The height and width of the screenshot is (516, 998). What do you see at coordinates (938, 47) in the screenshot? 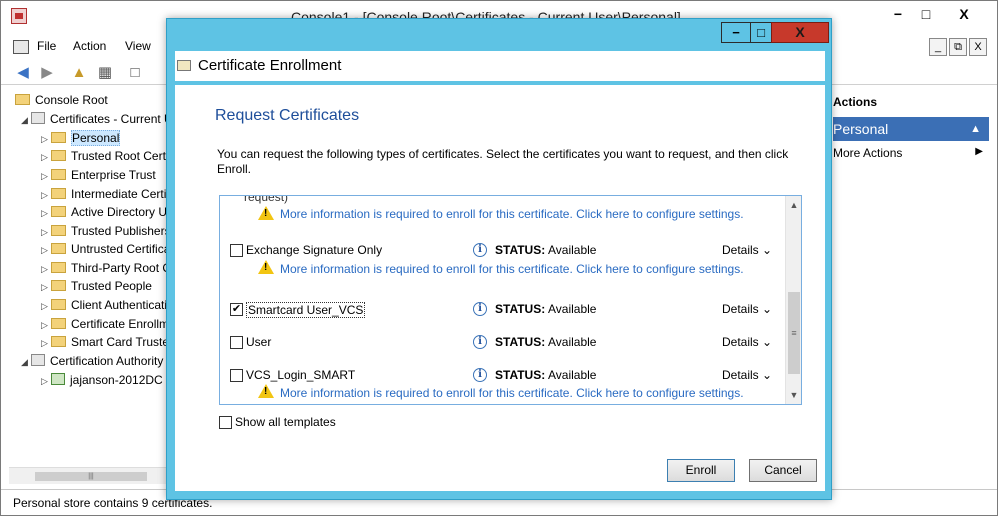
I see `inner-minimize-button: _` at bounding box center [938, 47].